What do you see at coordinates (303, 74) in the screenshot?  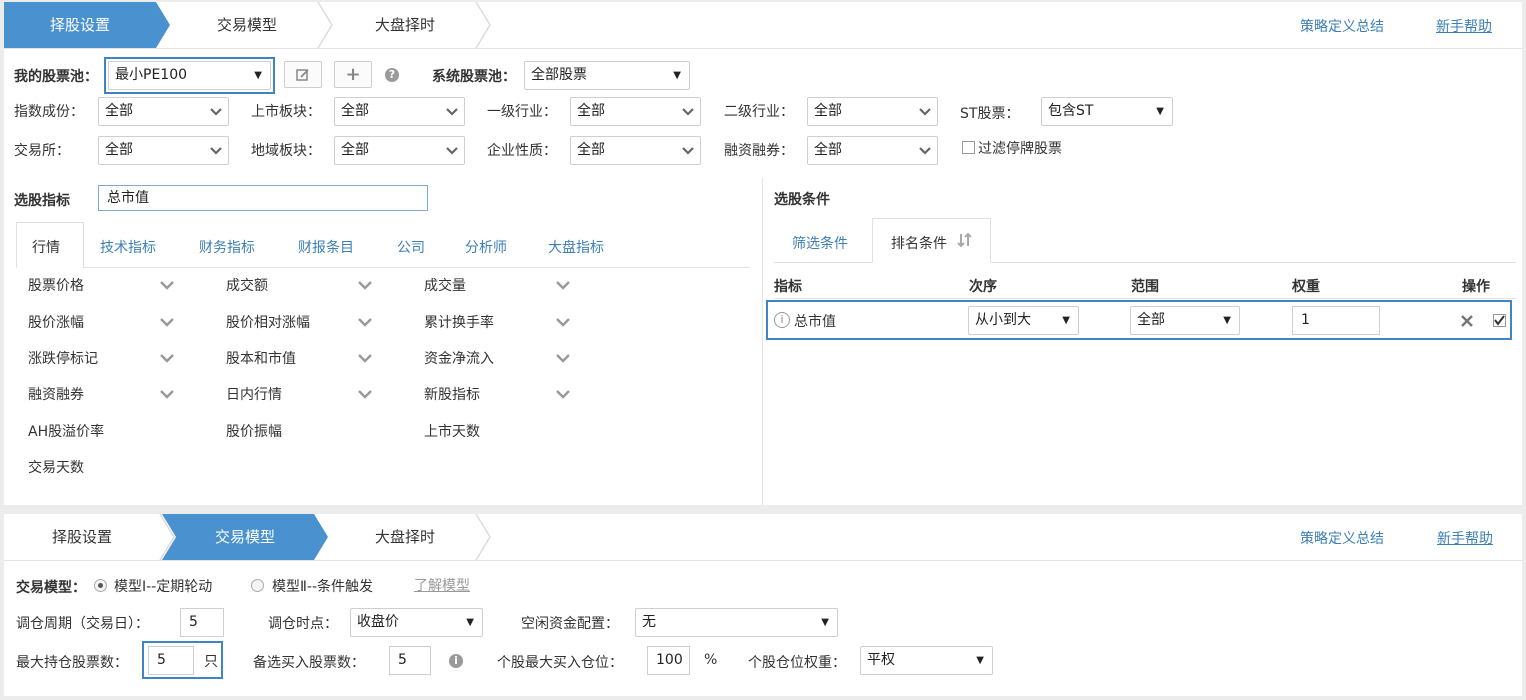 I see `edit-pool-button` at bounding box center [303, 74].